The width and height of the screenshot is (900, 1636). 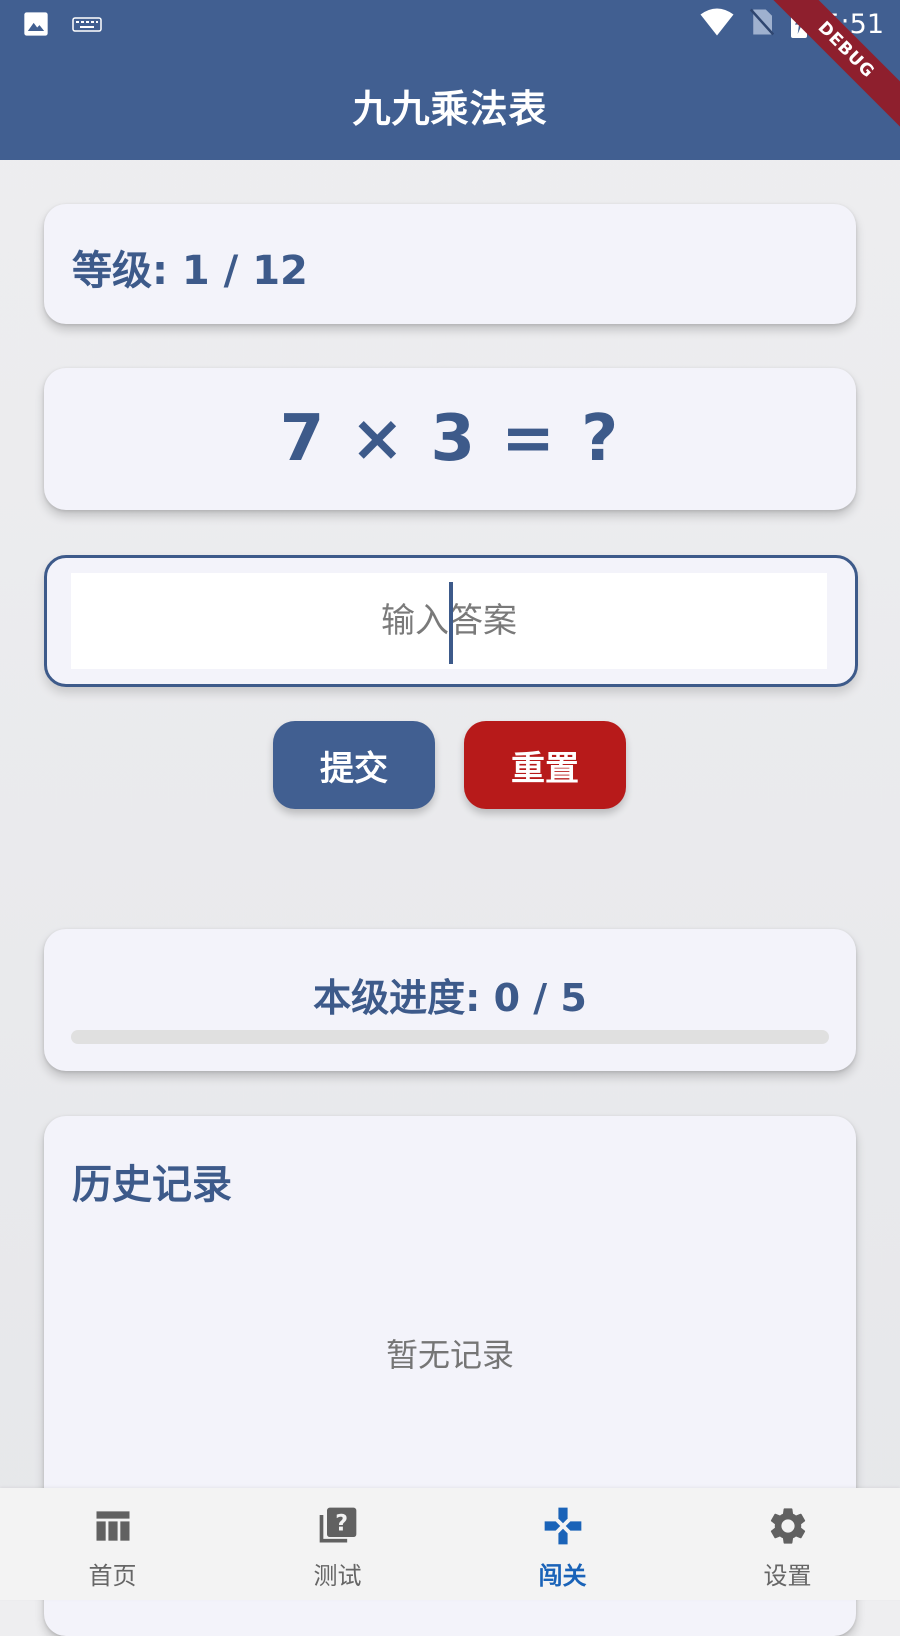 I want to click on level-indicator: 等级: 1 / 12, so click(x=190, y=271).